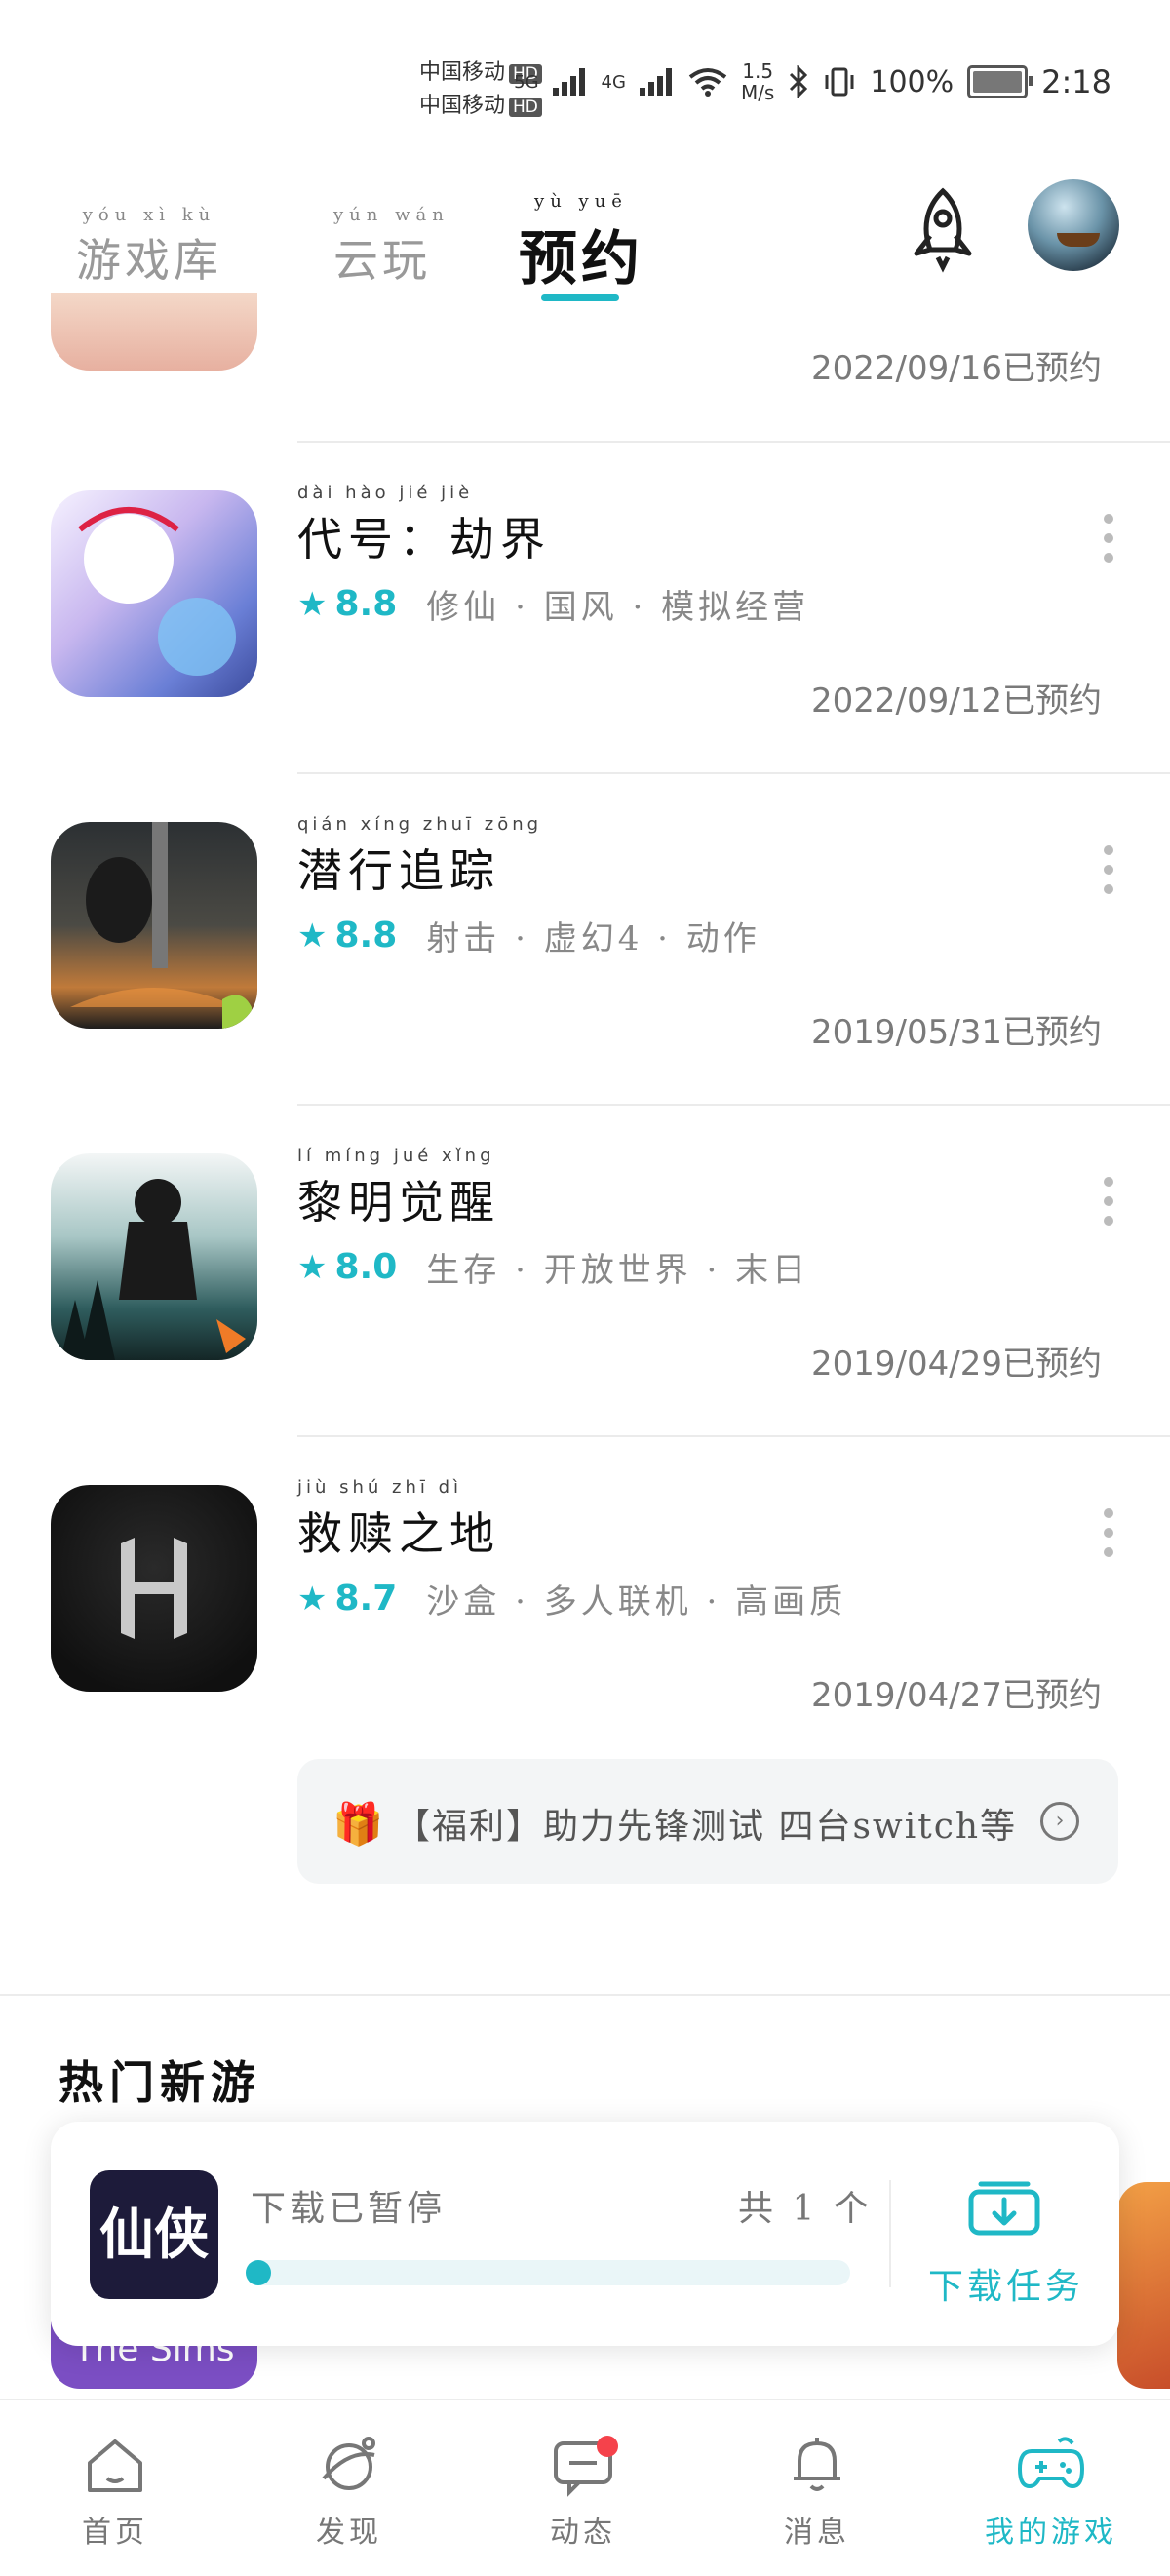 Image resolution: width=1170 pixels, height=2576 pixels. I want to click on nav-discover: 发现, so click(349, 2490).